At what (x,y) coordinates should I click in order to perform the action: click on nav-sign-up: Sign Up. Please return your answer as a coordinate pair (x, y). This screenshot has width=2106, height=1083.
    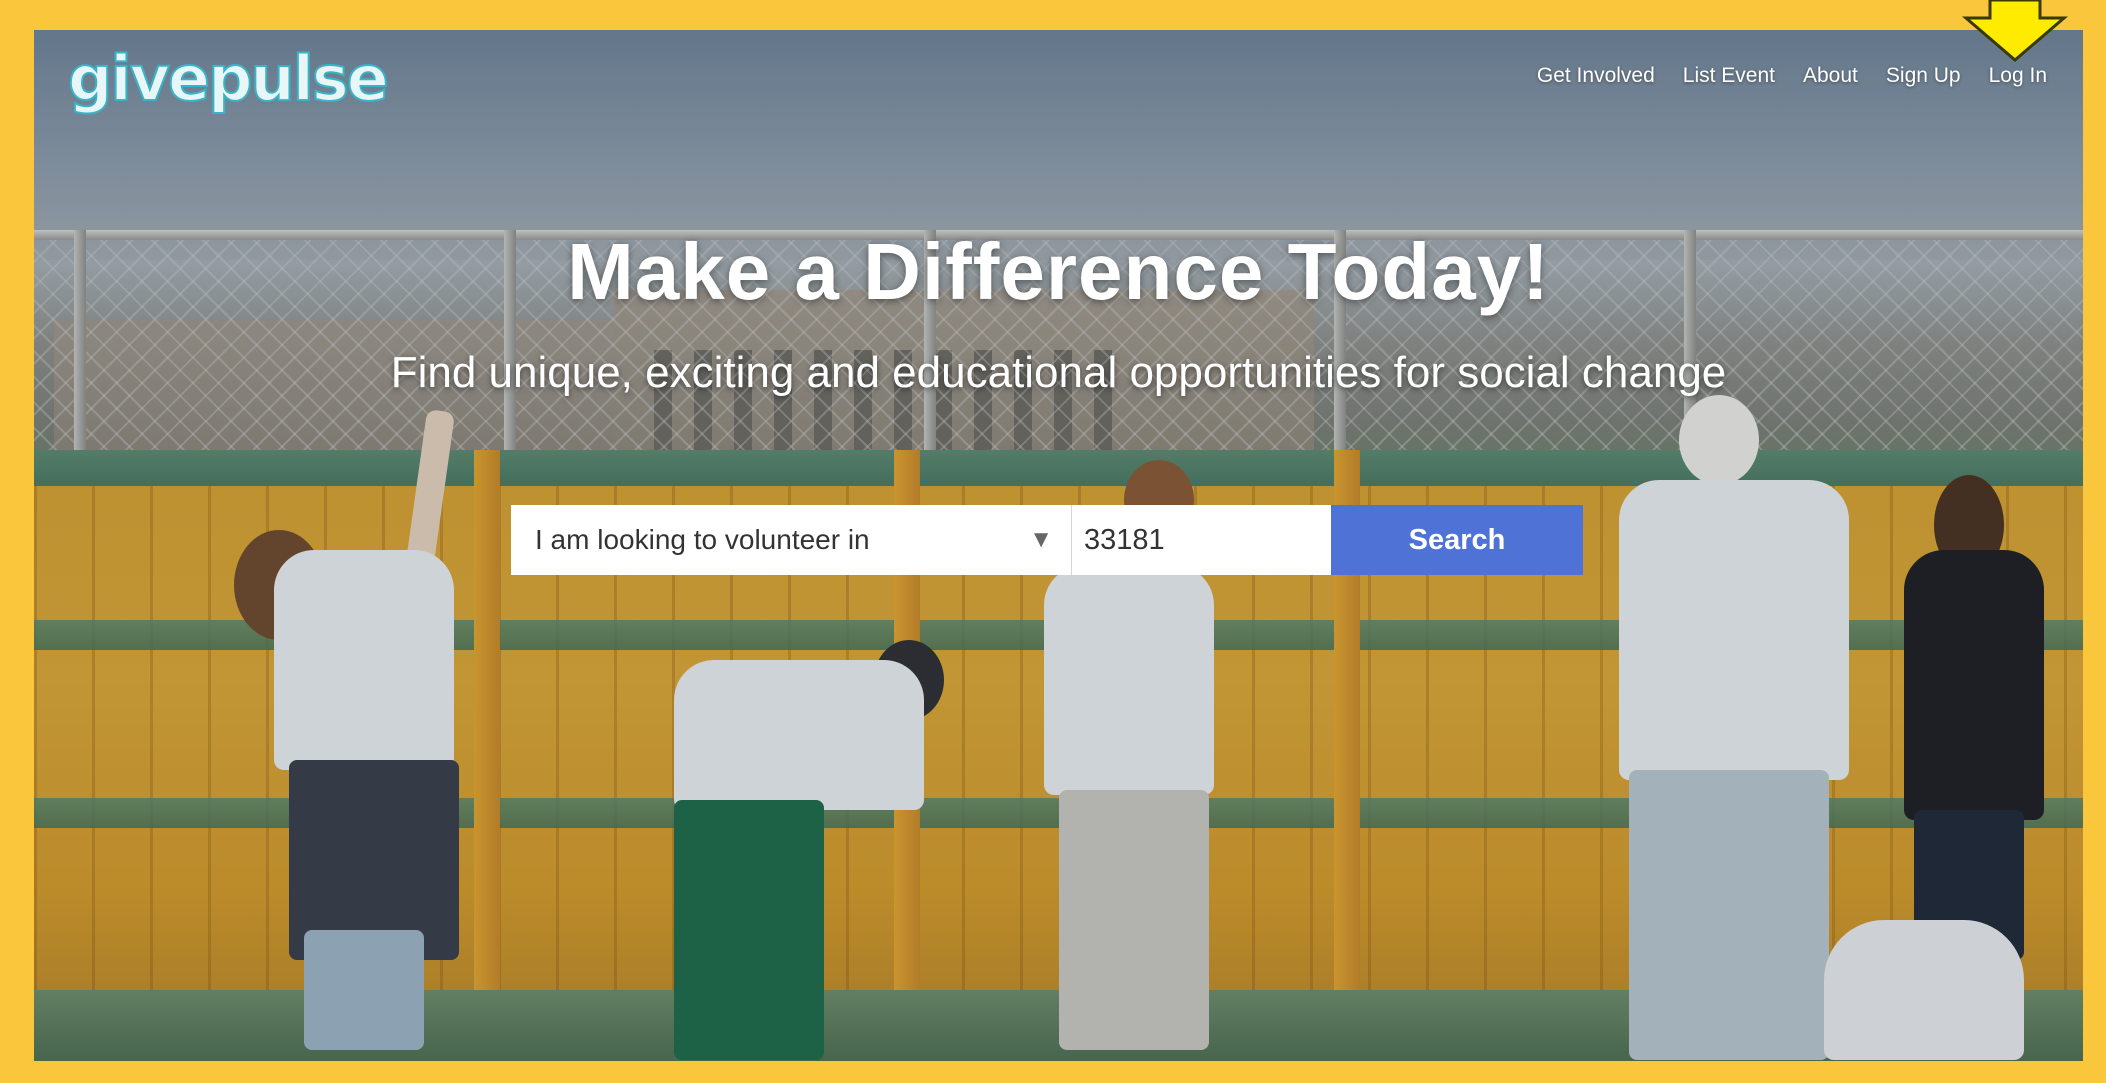
    Looking at the image, I should click on (1923, 76).